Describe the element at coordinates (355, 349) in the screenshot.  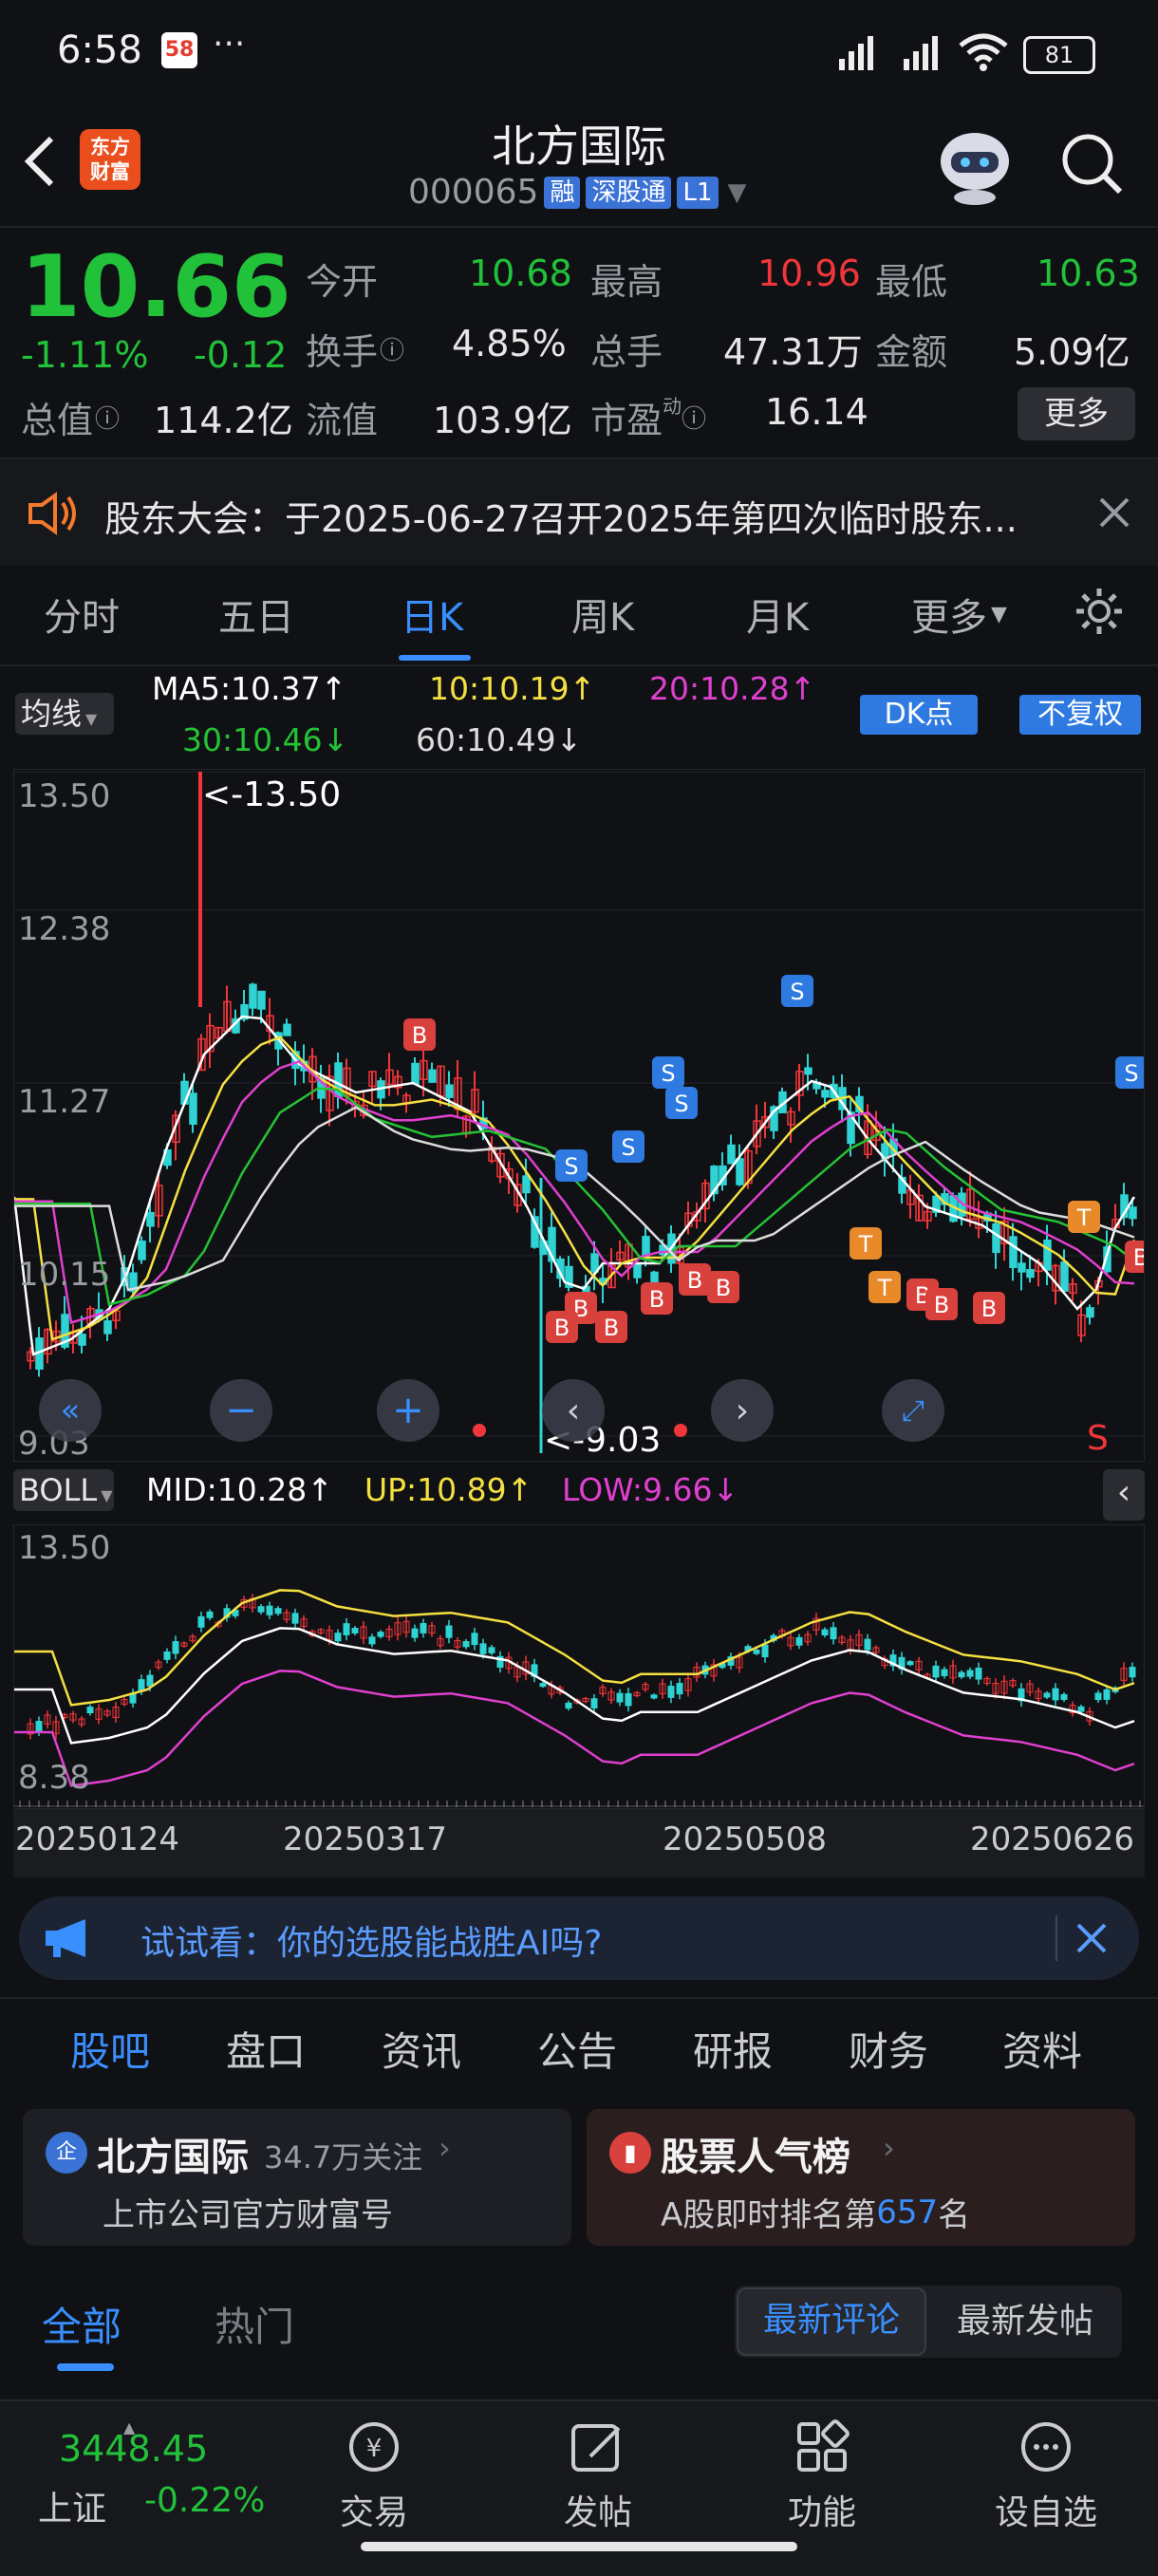
I see `turnover-label-group: 换手 ⓘ` at that location.